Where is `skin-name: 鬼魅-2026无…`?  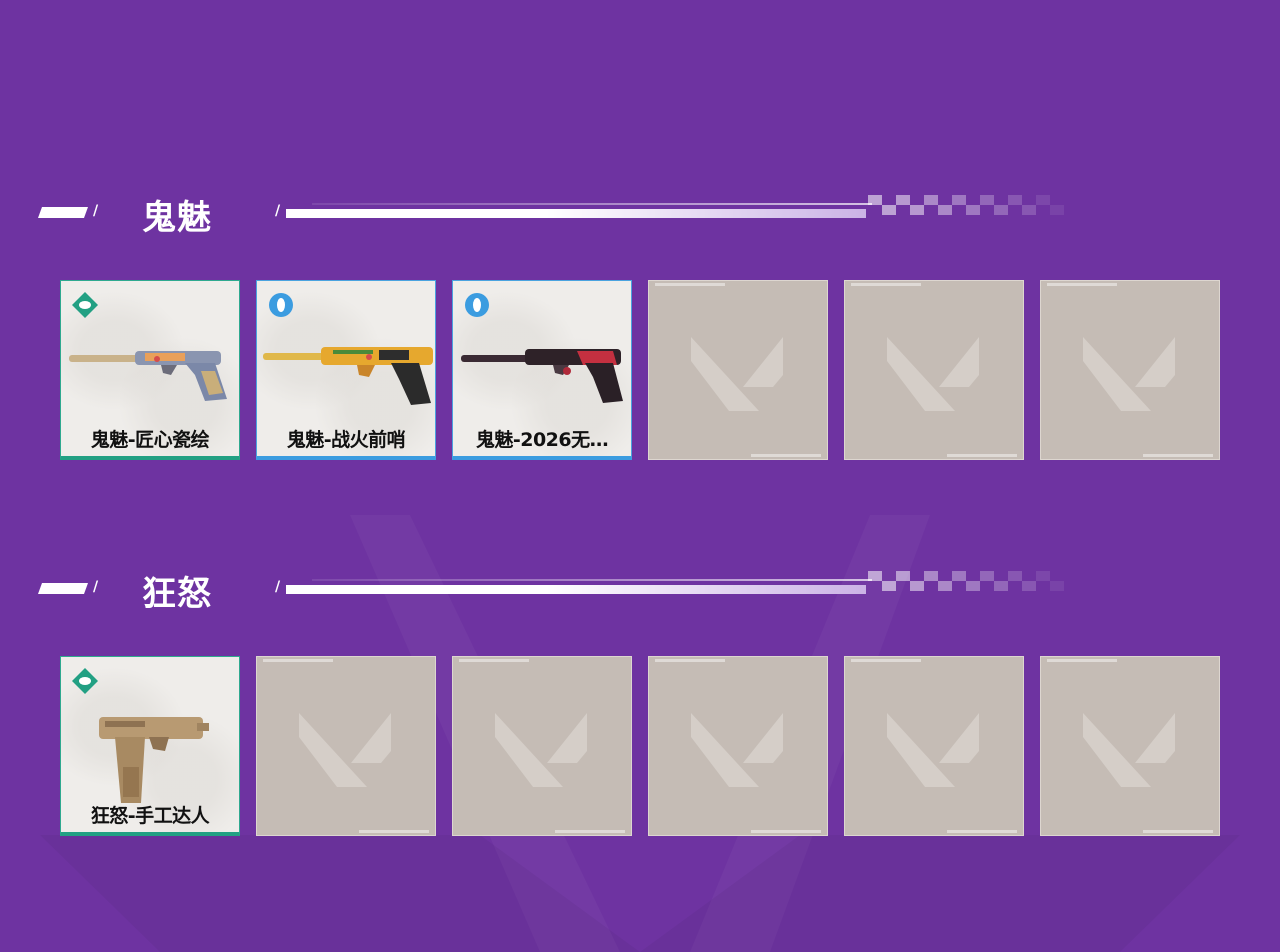 skin-name: 鬼魅-2026无… is located at coordinates (542, 440).